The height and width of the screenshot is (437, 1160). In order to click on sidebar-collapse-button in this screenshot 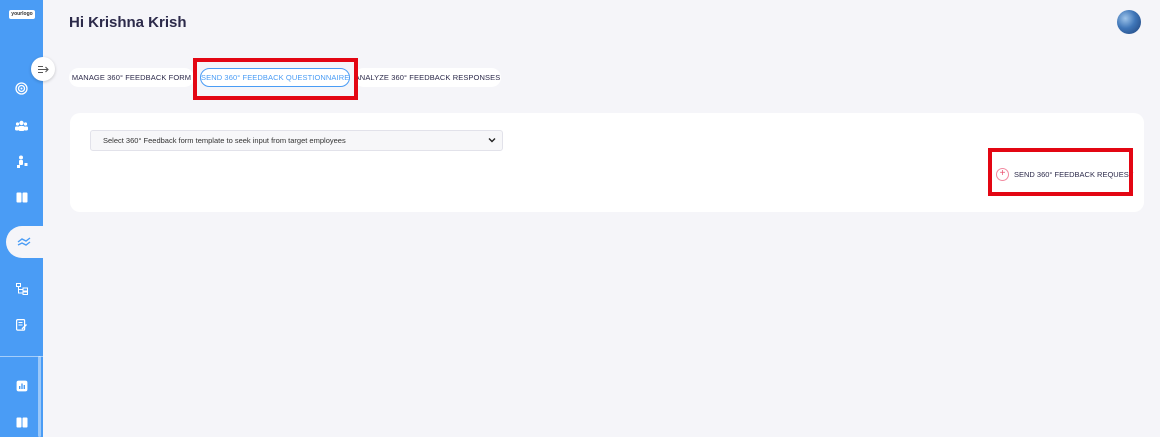, I will do `click(43, 69)`.